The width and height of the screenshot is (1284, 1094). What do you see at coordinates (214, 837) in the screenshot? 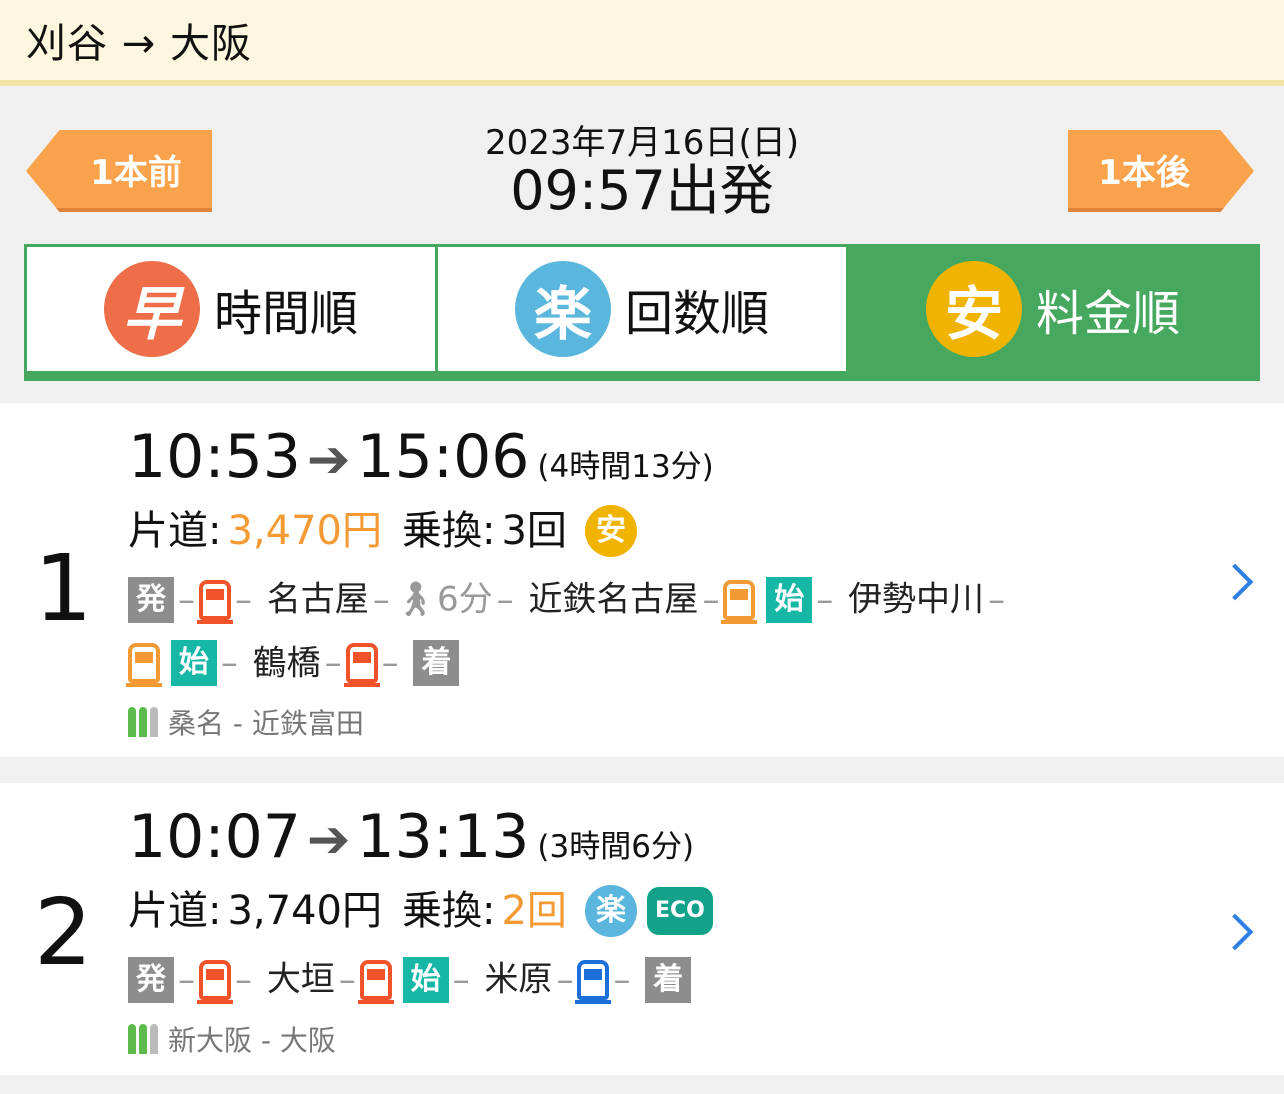
I see `depart-time: 10:07` at bounding box center [214, 837].